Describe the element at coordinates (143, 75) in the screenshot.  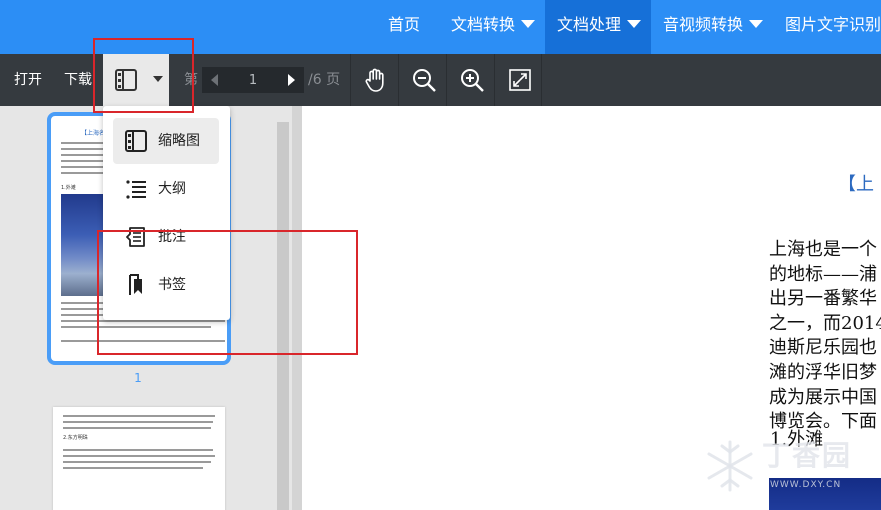
I see `annotation-box-toggle` at that location.